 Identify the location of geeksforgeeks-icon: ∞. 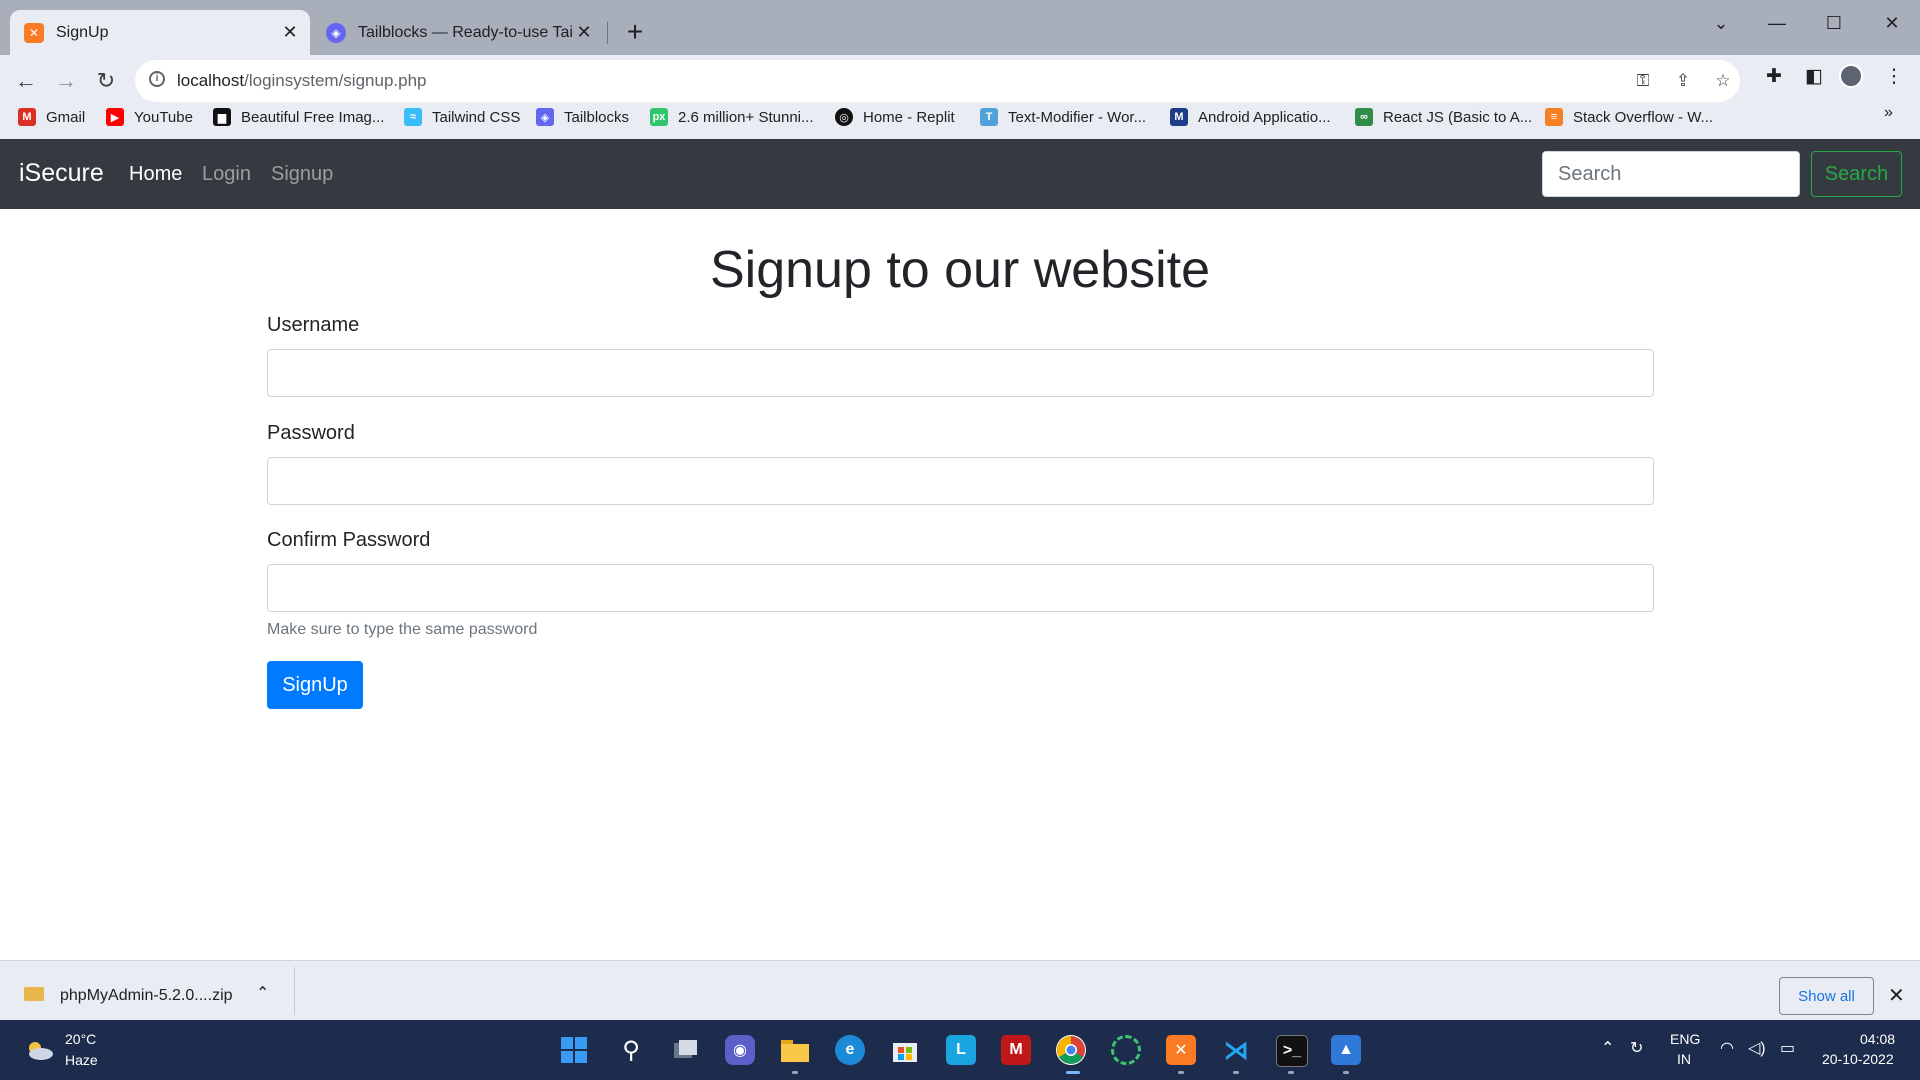
(1364, 117).